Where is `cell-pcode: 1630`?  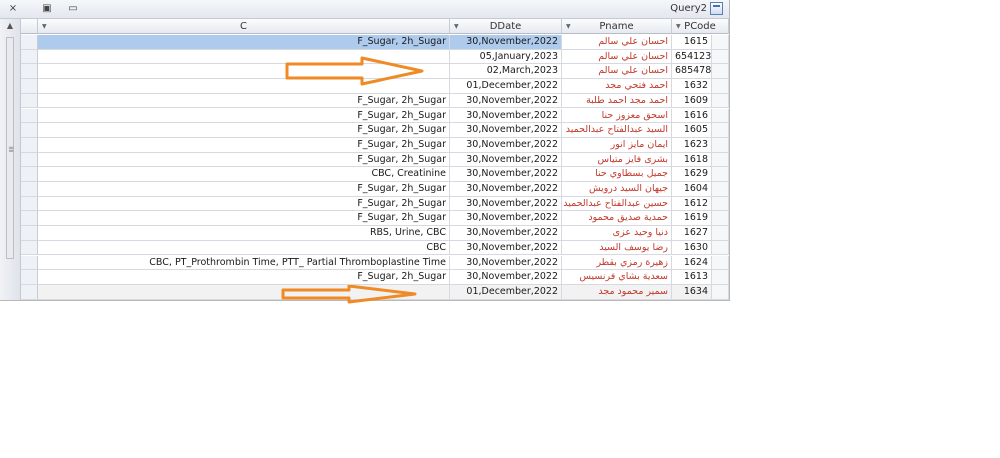
cell-pcode: 1630 is located at coordinates (692, 248).